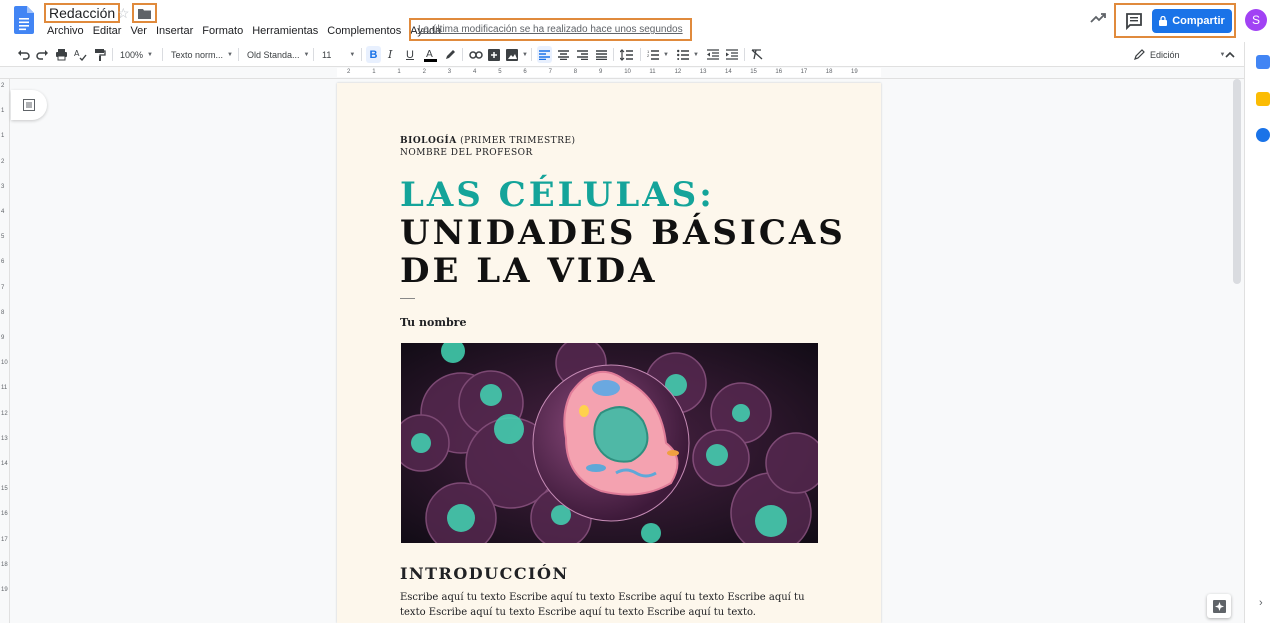 This screenshot has height=623, width=1280. Describe the element at coordinates (99, 54) in the screenshot. I see `paint-format-icon` at that location.